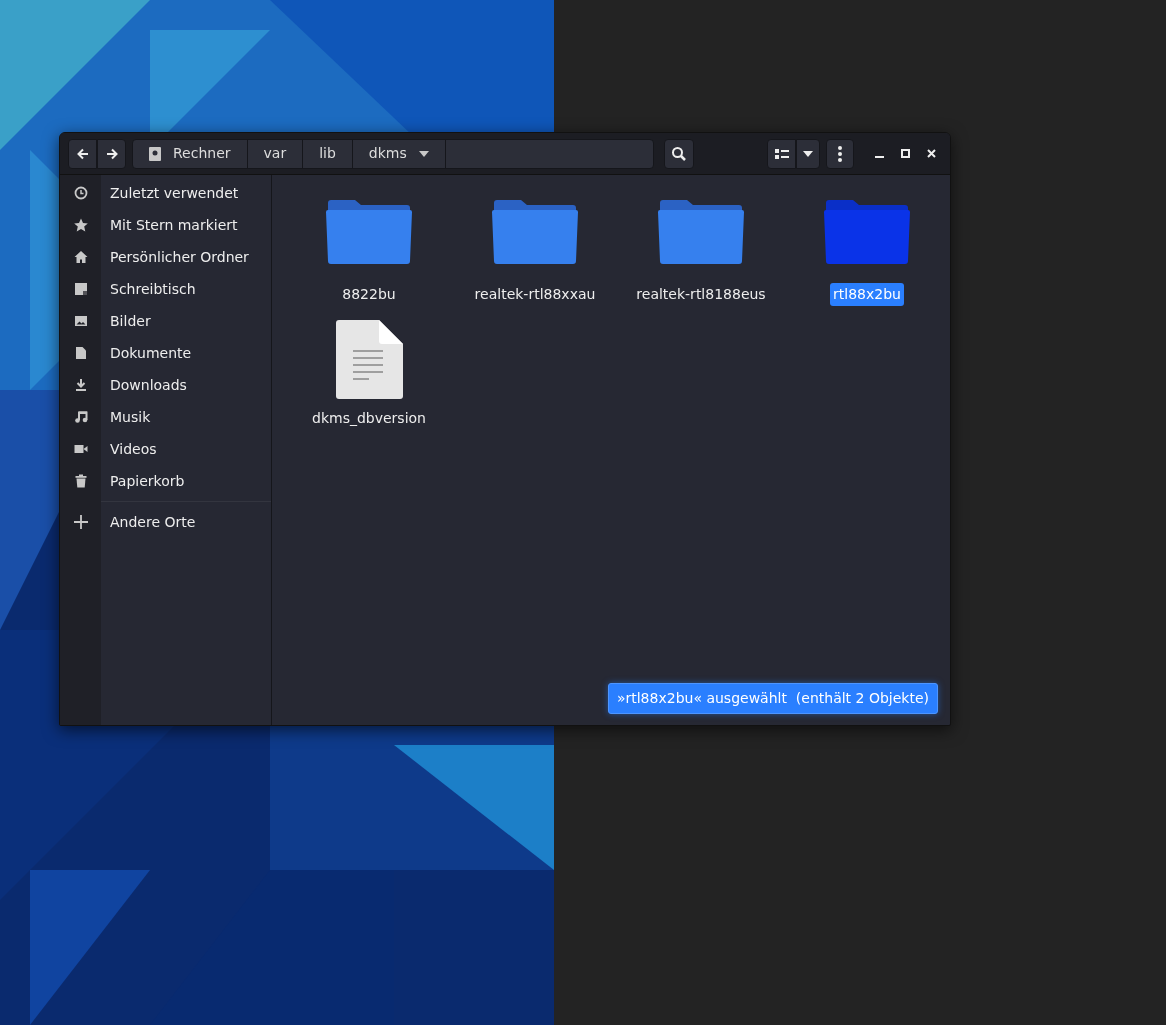 The height and width of the screenshot is (1025, 1166). Describe the element at coordinates (80, 385) in the screenshot. I see `download-icon` at that location.